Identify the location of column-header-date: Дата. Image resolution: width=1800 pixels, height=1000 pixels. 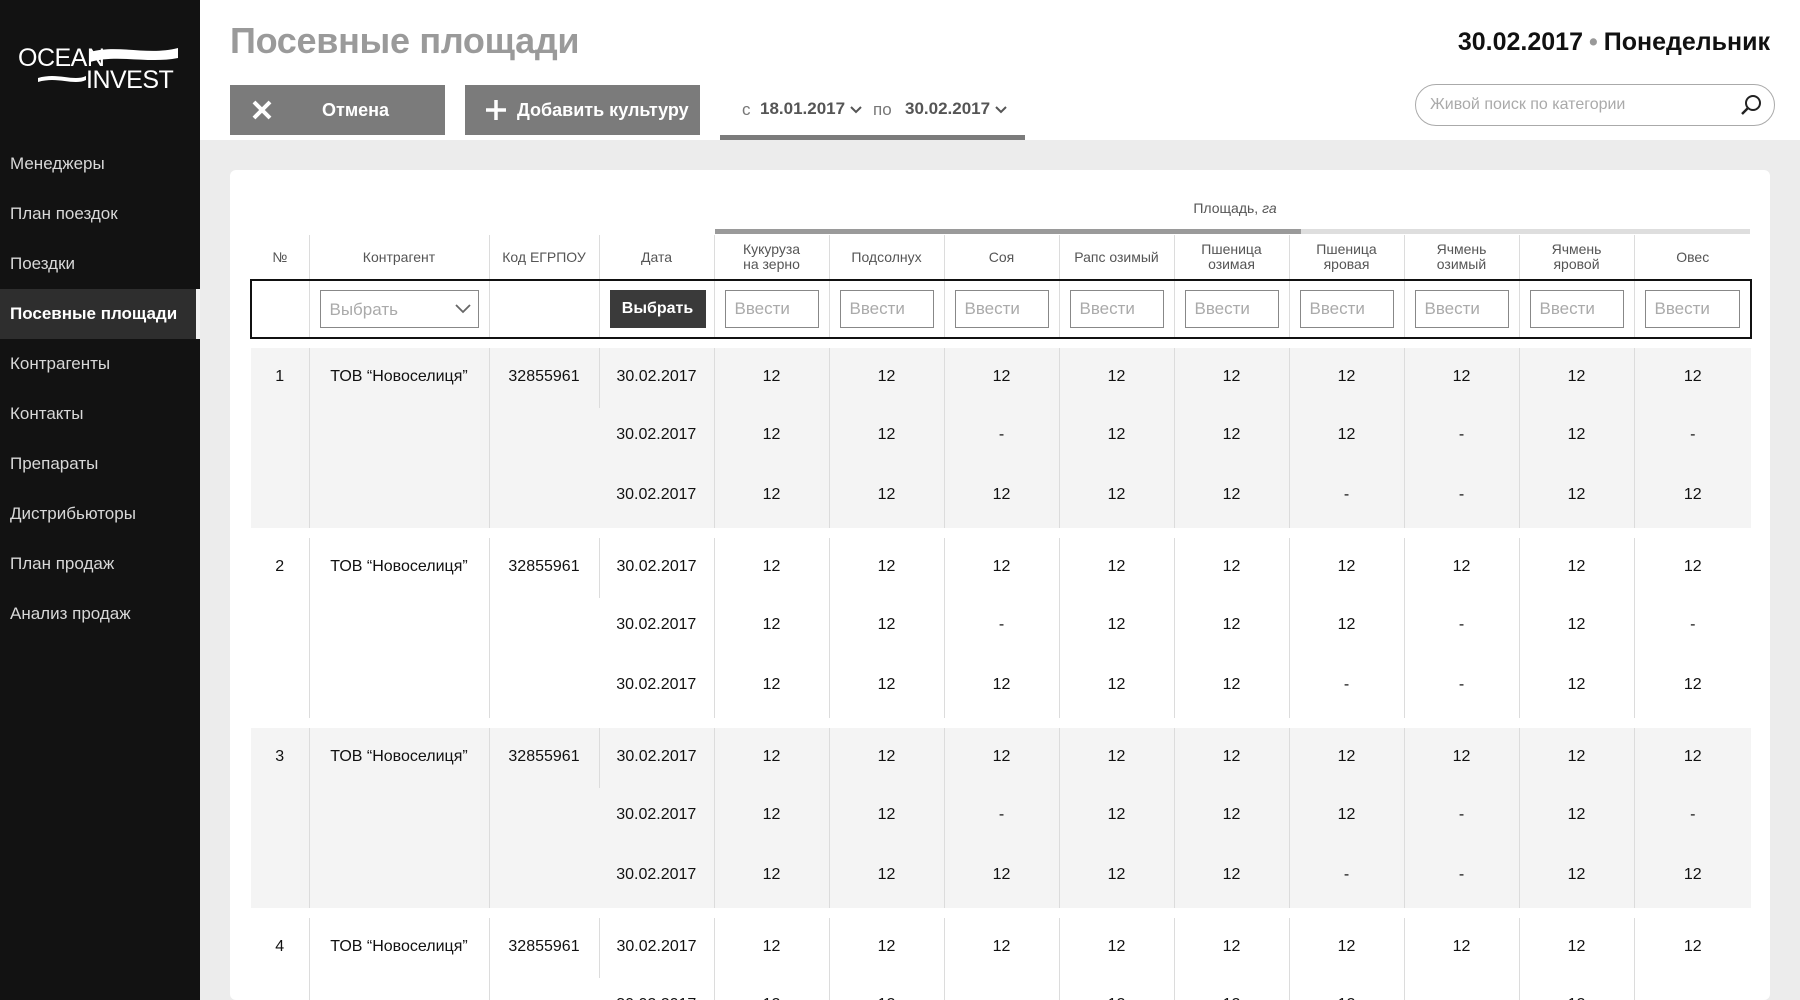
(656, 257).